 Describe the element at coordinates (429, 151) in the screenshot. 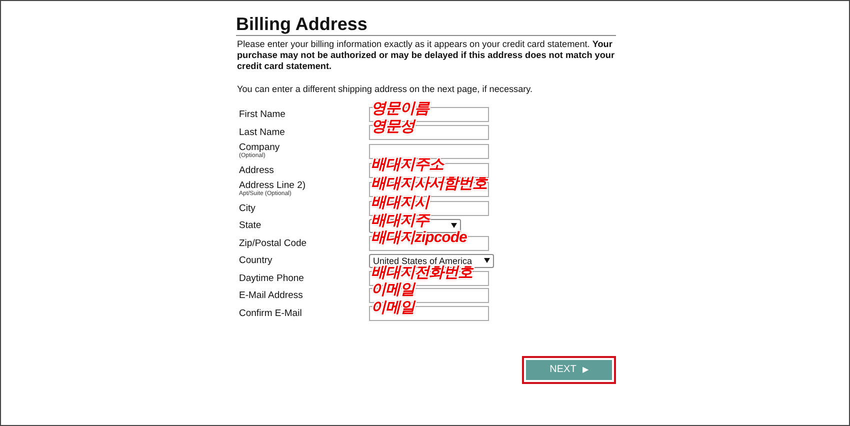

I see `text-field` at that location.